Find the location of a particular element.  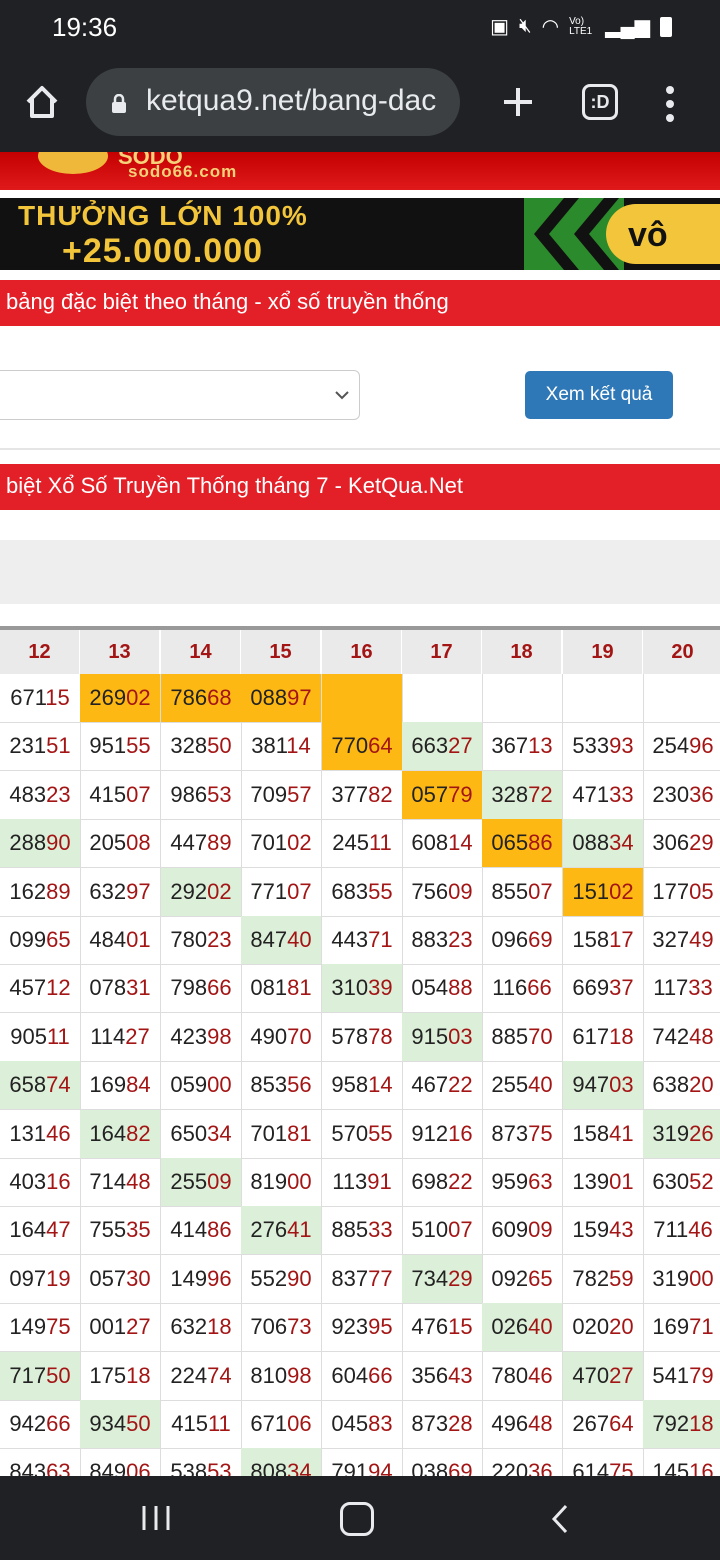

cell-tail-digits: 07 is located at coordinates (540, 891).